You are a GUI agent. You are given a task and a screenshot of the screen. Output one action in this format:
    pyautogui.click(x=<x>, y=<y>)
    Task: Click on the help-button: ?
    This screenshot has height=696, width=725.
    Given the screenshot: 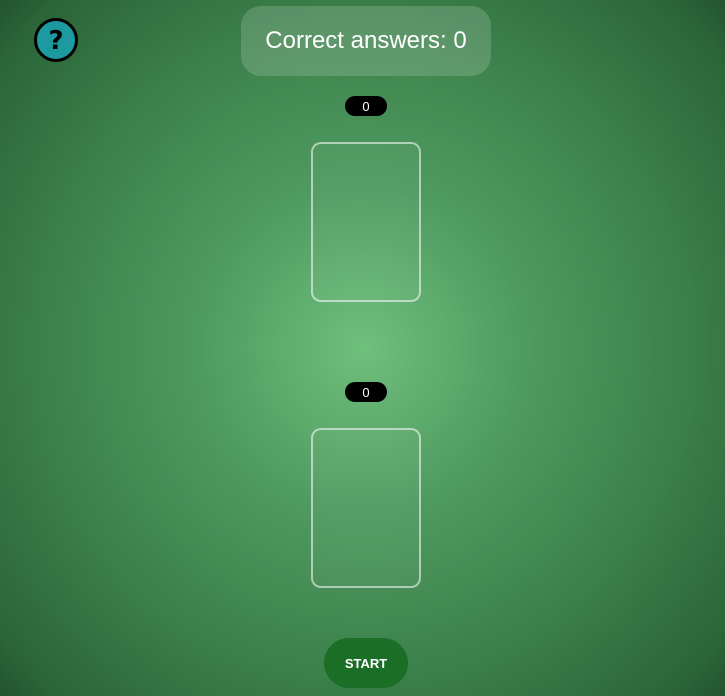 What is the action you would take?
    pyautogui.click(x=56, y=40)
    